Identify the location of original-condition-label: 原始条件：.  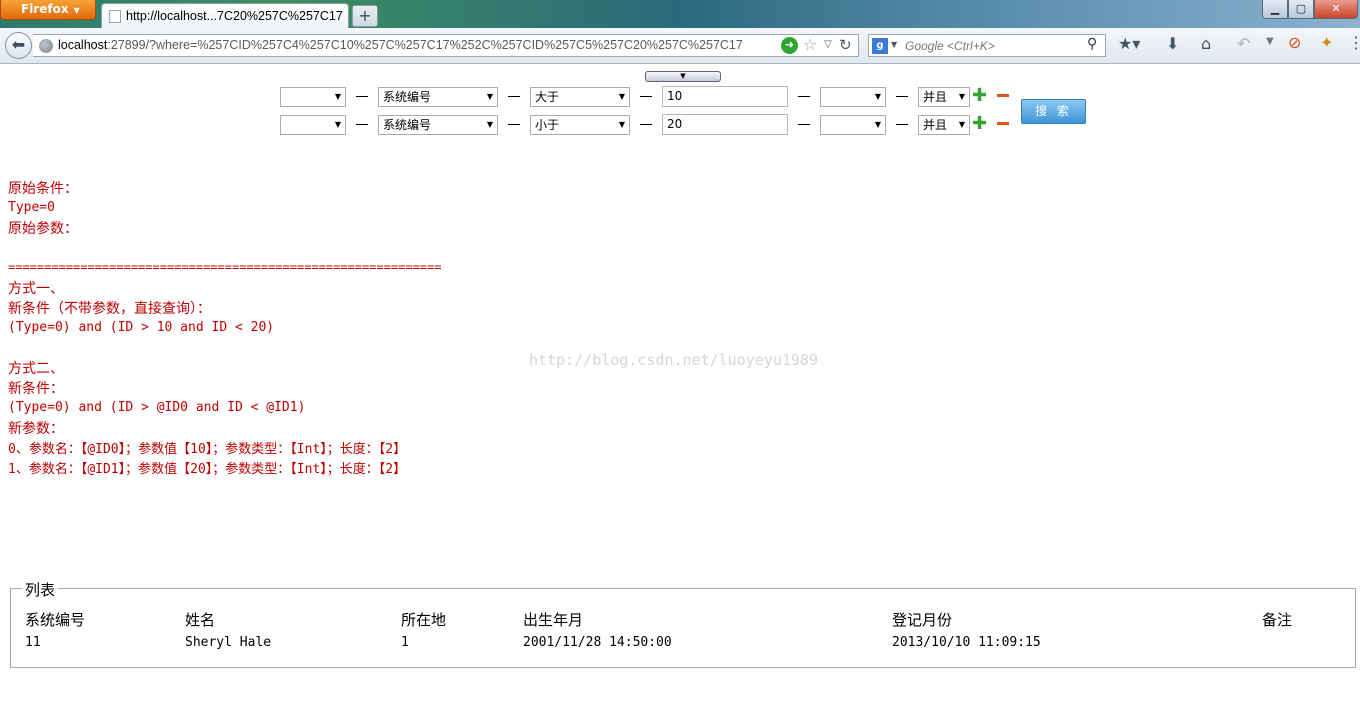
(43, 189).